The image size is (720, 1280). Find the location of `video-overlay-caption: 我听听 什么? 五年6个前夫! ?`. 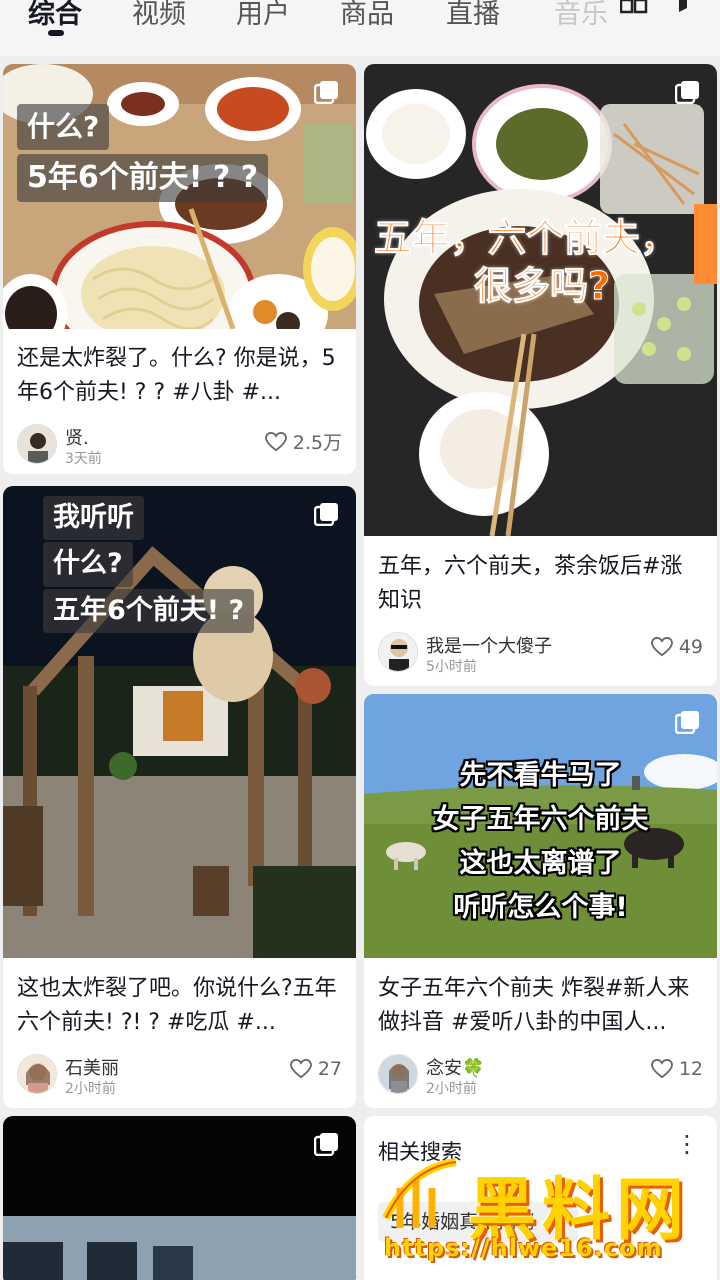

video-overlay-caption: 我听听 什么? 五年6个前夫! ? is located at coordinates (149, 565).